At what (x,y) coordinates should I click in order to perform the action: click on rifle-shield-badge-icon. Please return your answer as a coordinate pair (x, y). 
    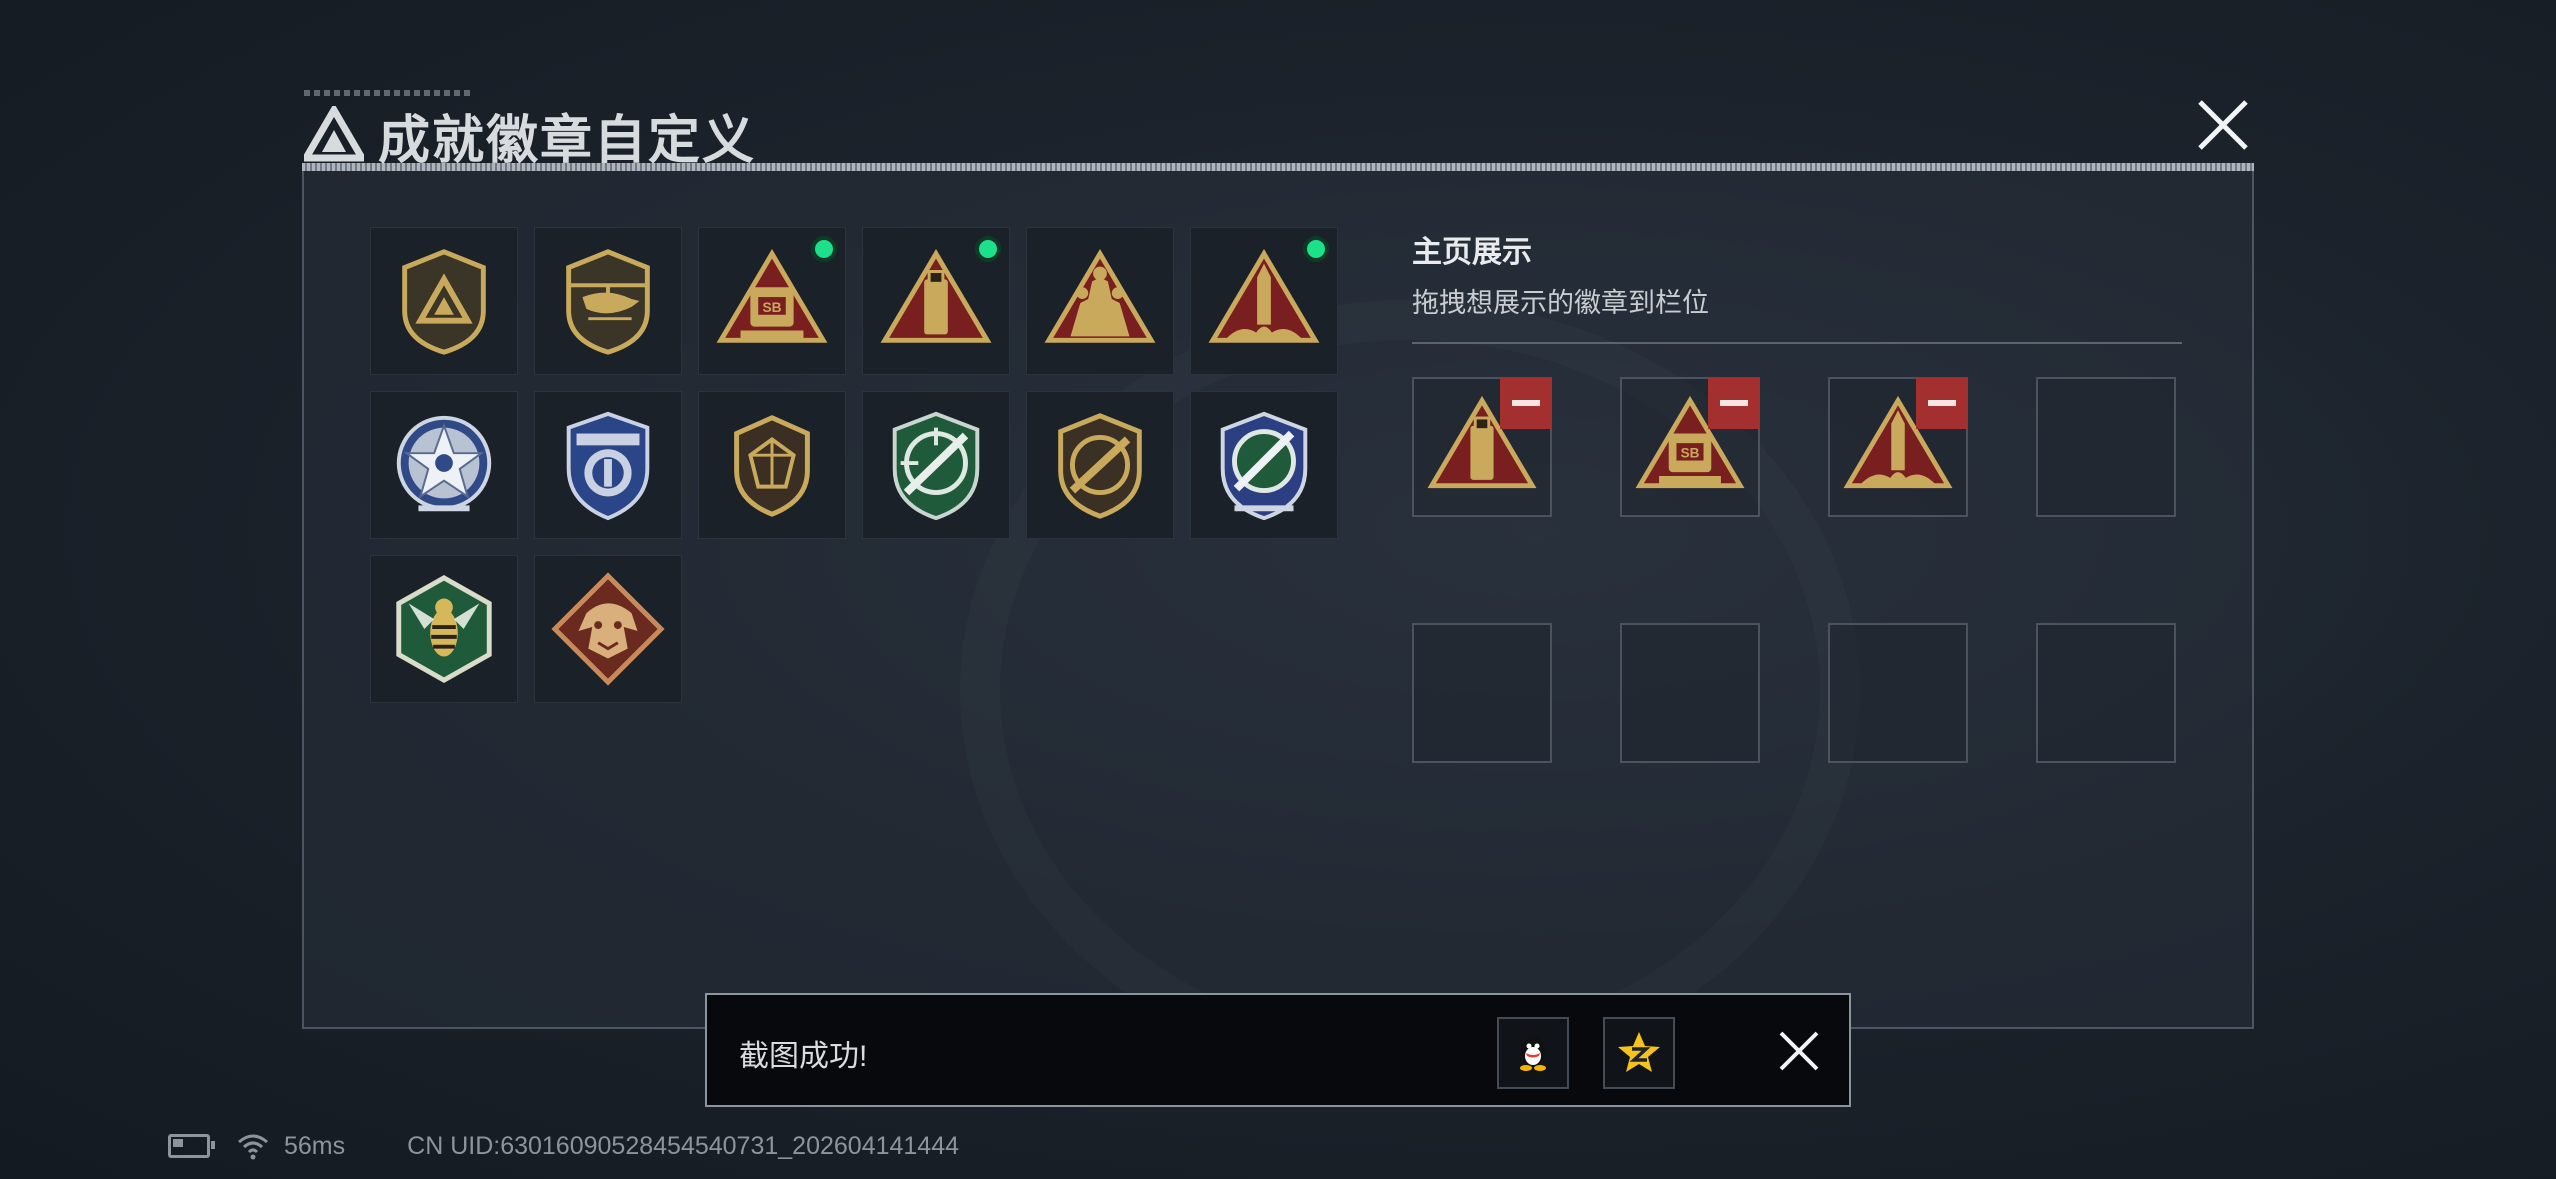
    Looking at the image, I should click on (1100, 466).